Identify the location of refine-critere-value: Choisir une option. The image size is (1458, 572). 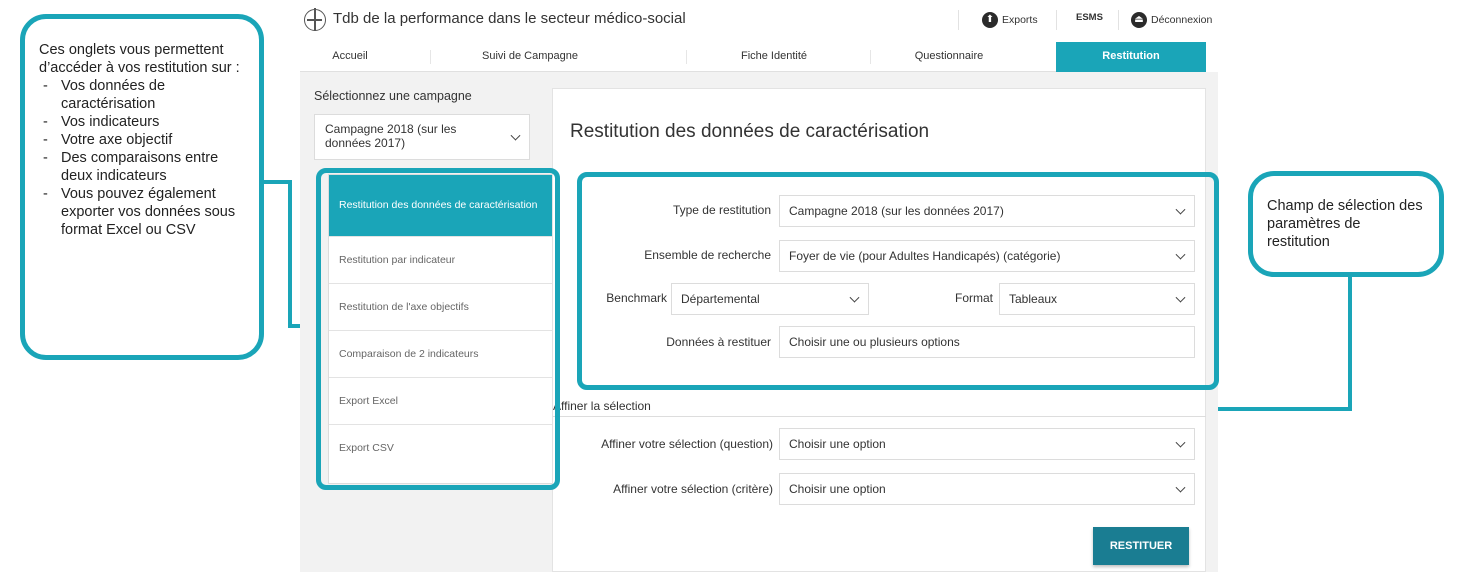
(837, 489).